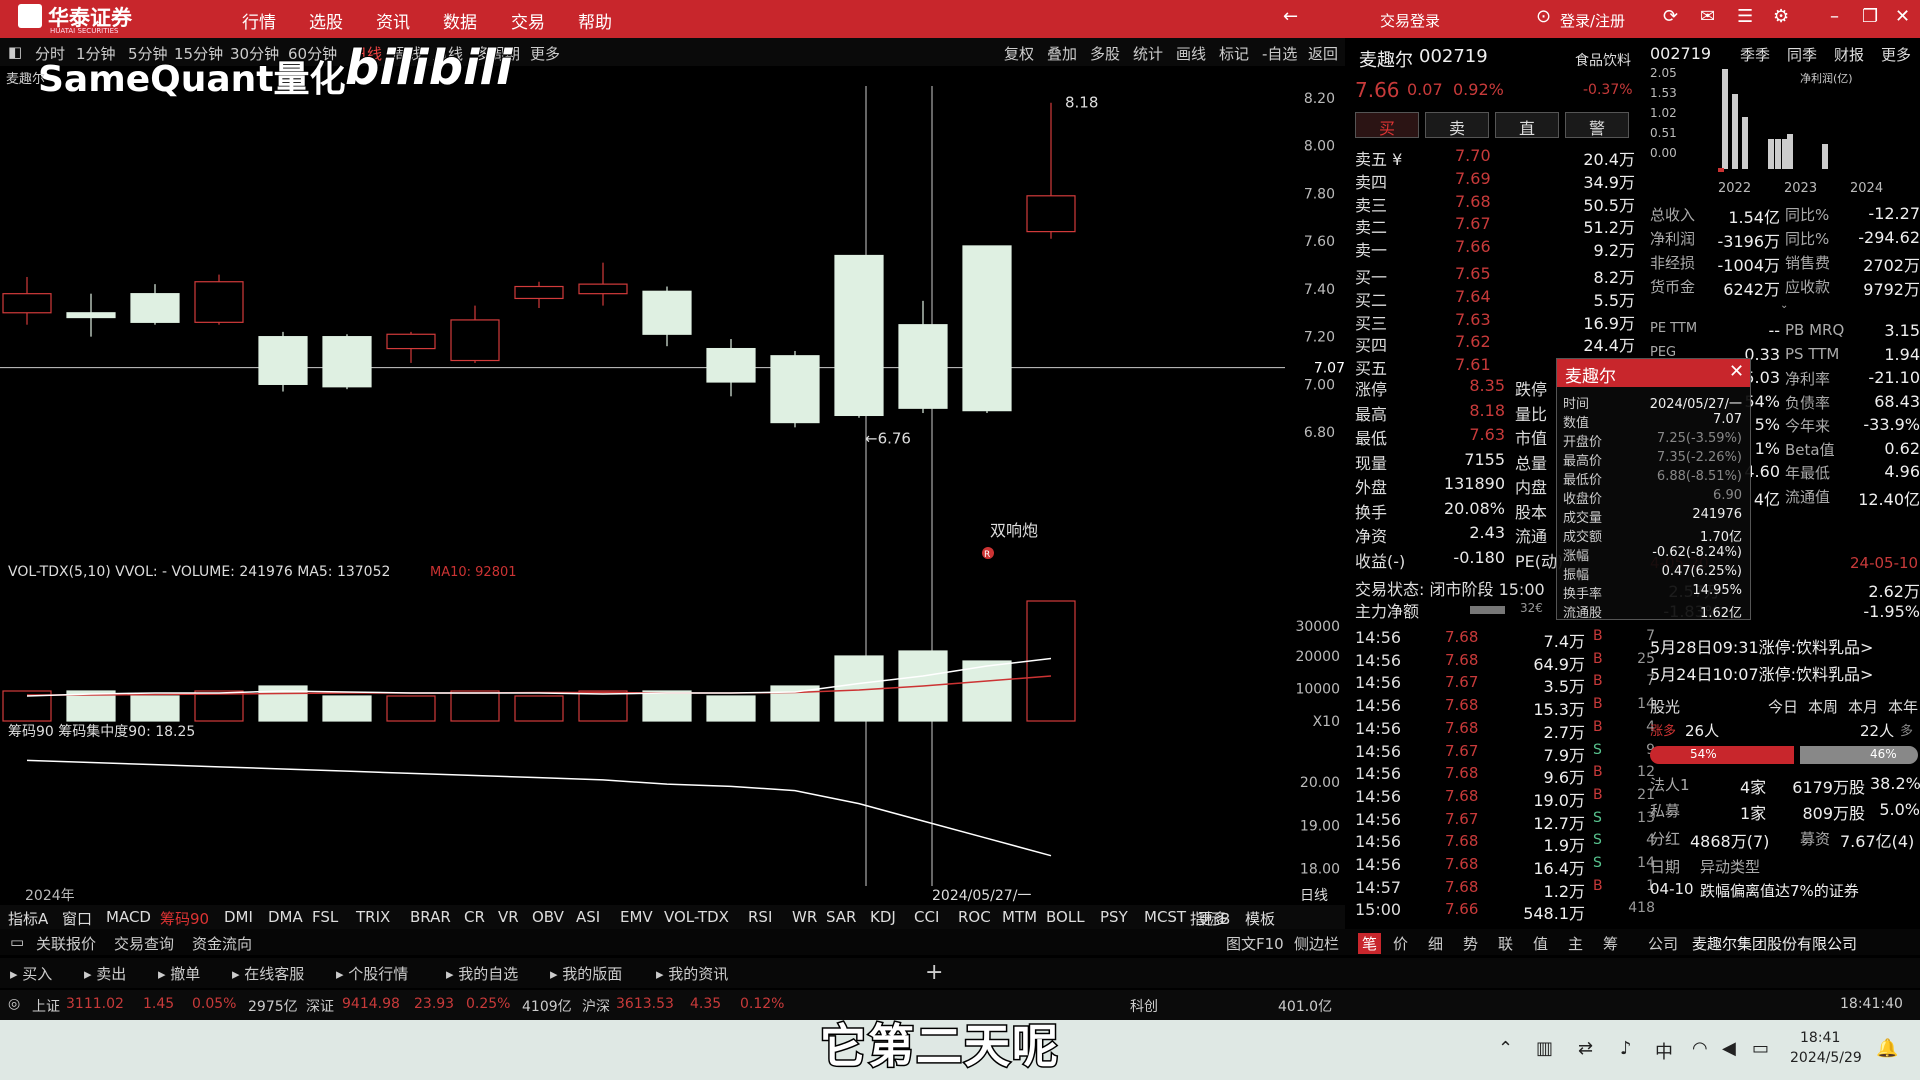 The width and height of the screenshot is (1920, 1080). I want to click on panel-icon: ▭, so click(17, 942).